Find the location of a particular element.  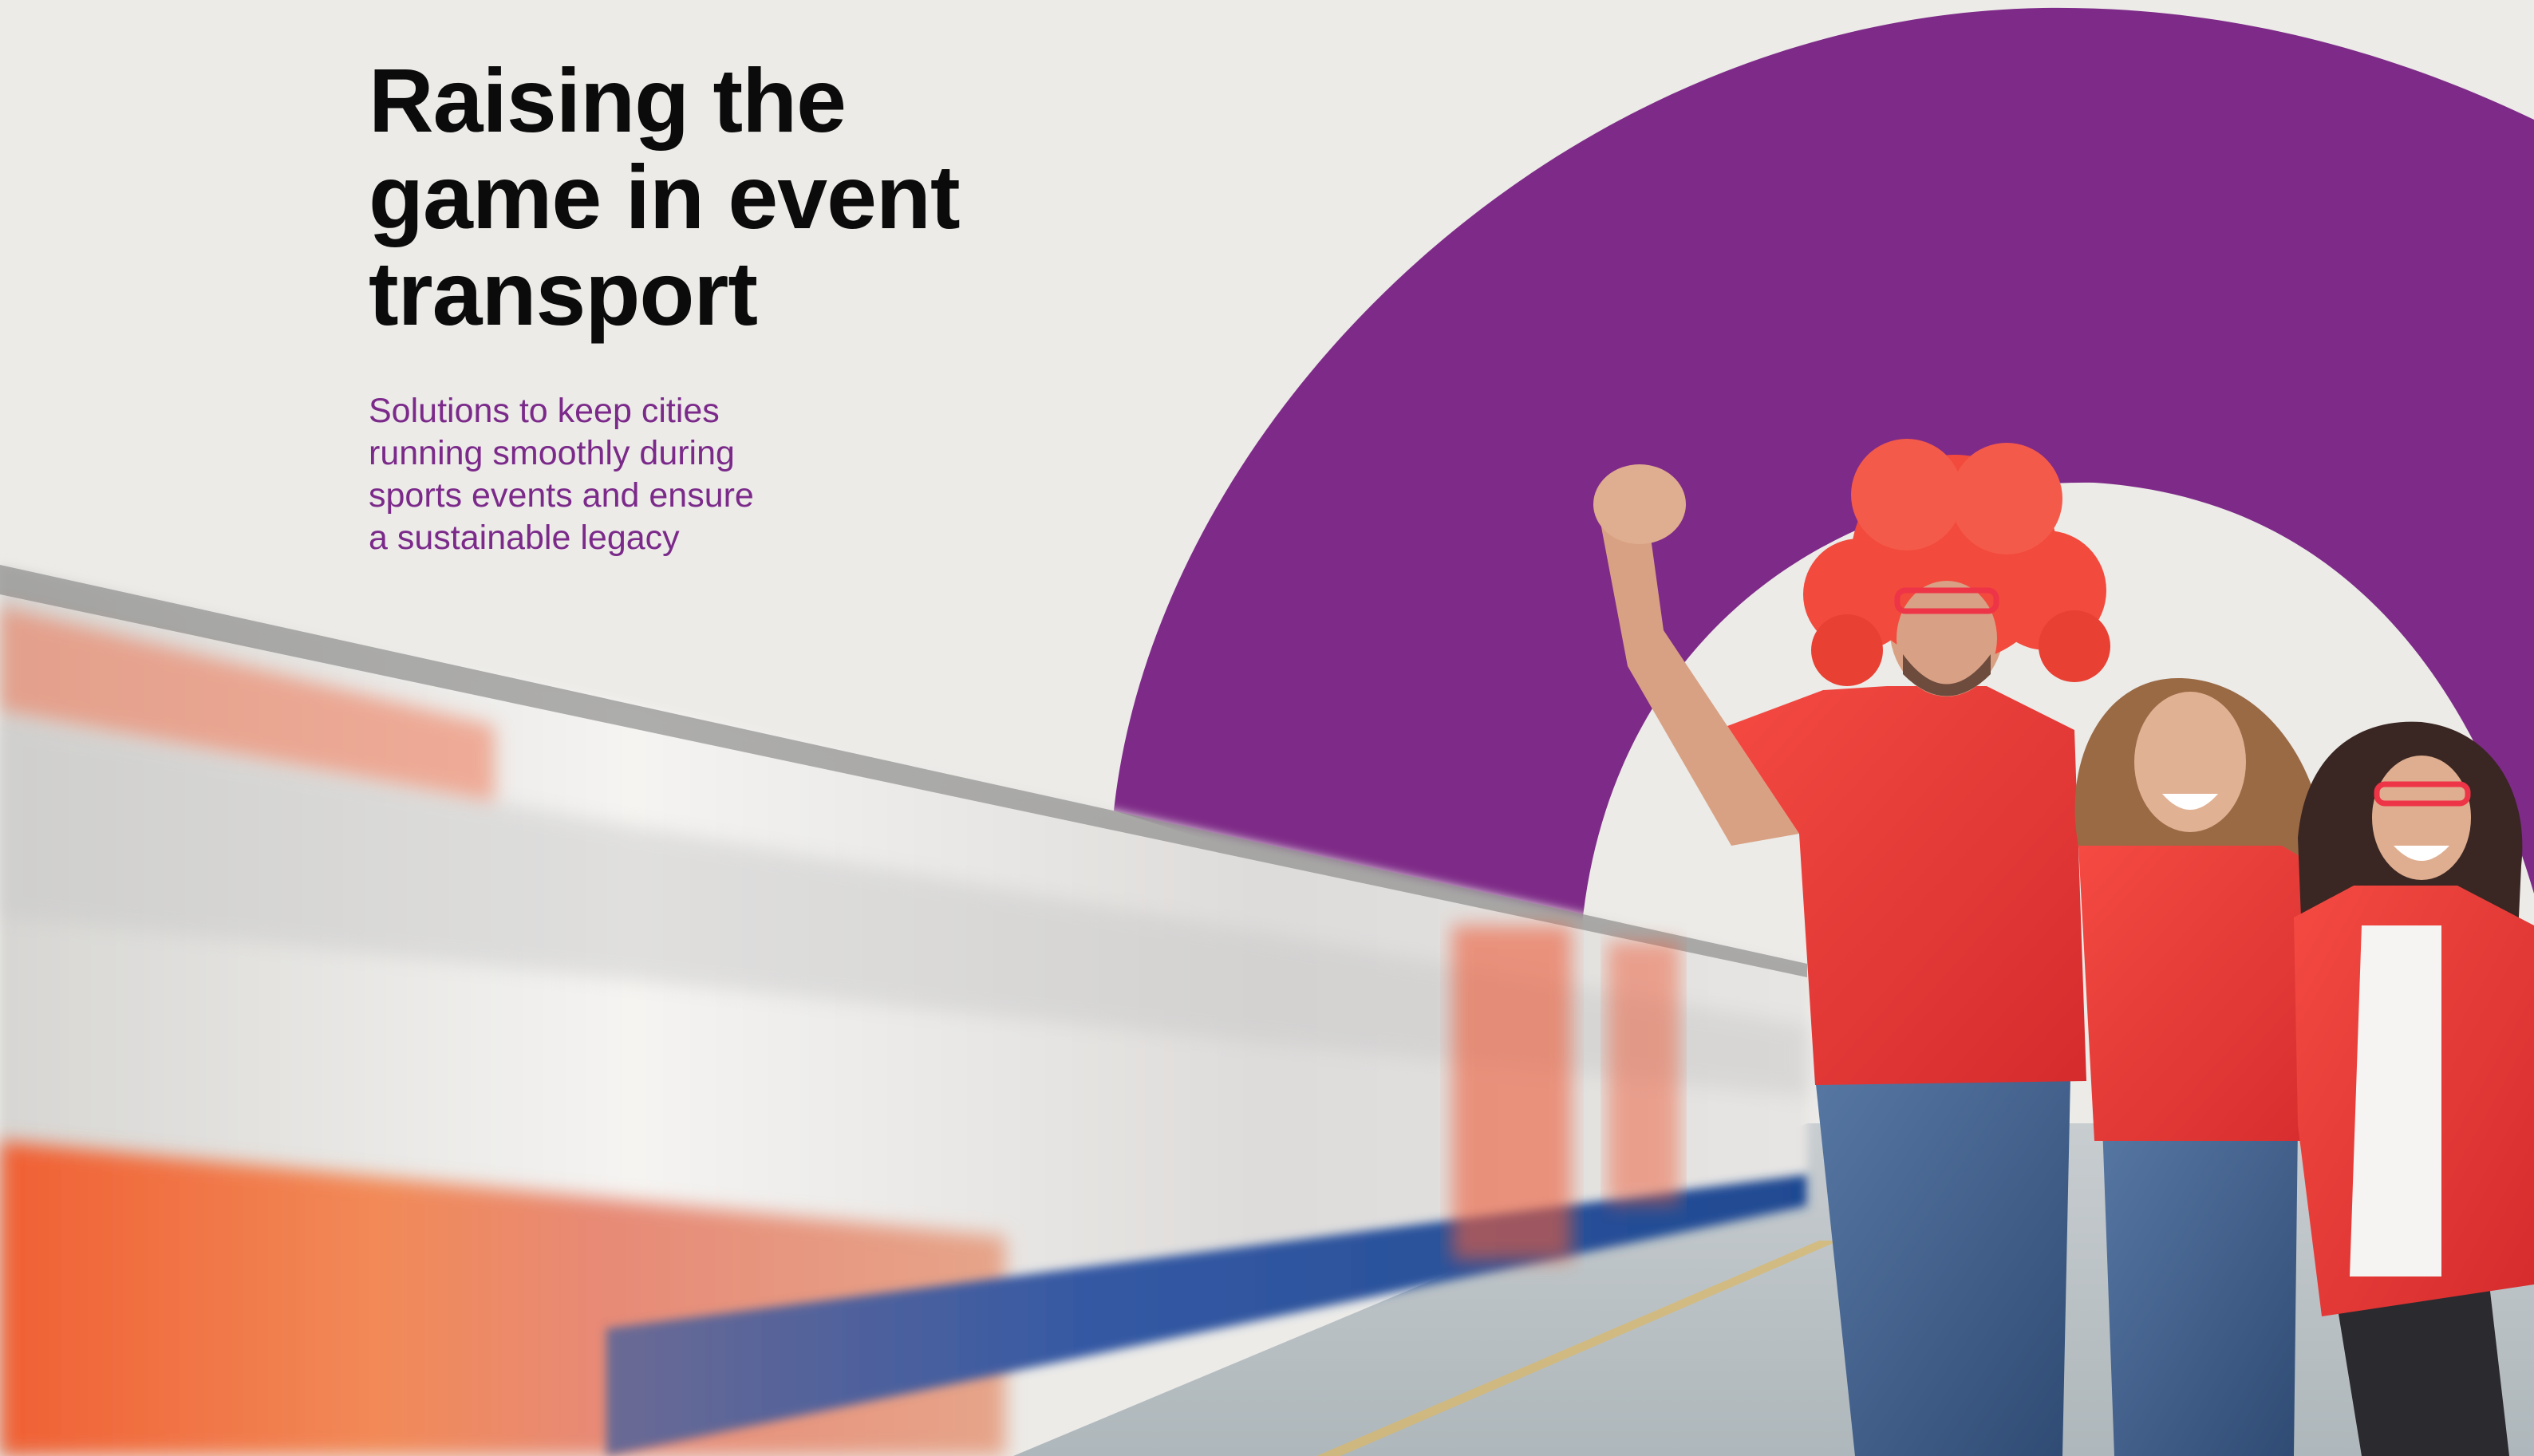

title-line-3: transport is located at coordinates (564, 293).